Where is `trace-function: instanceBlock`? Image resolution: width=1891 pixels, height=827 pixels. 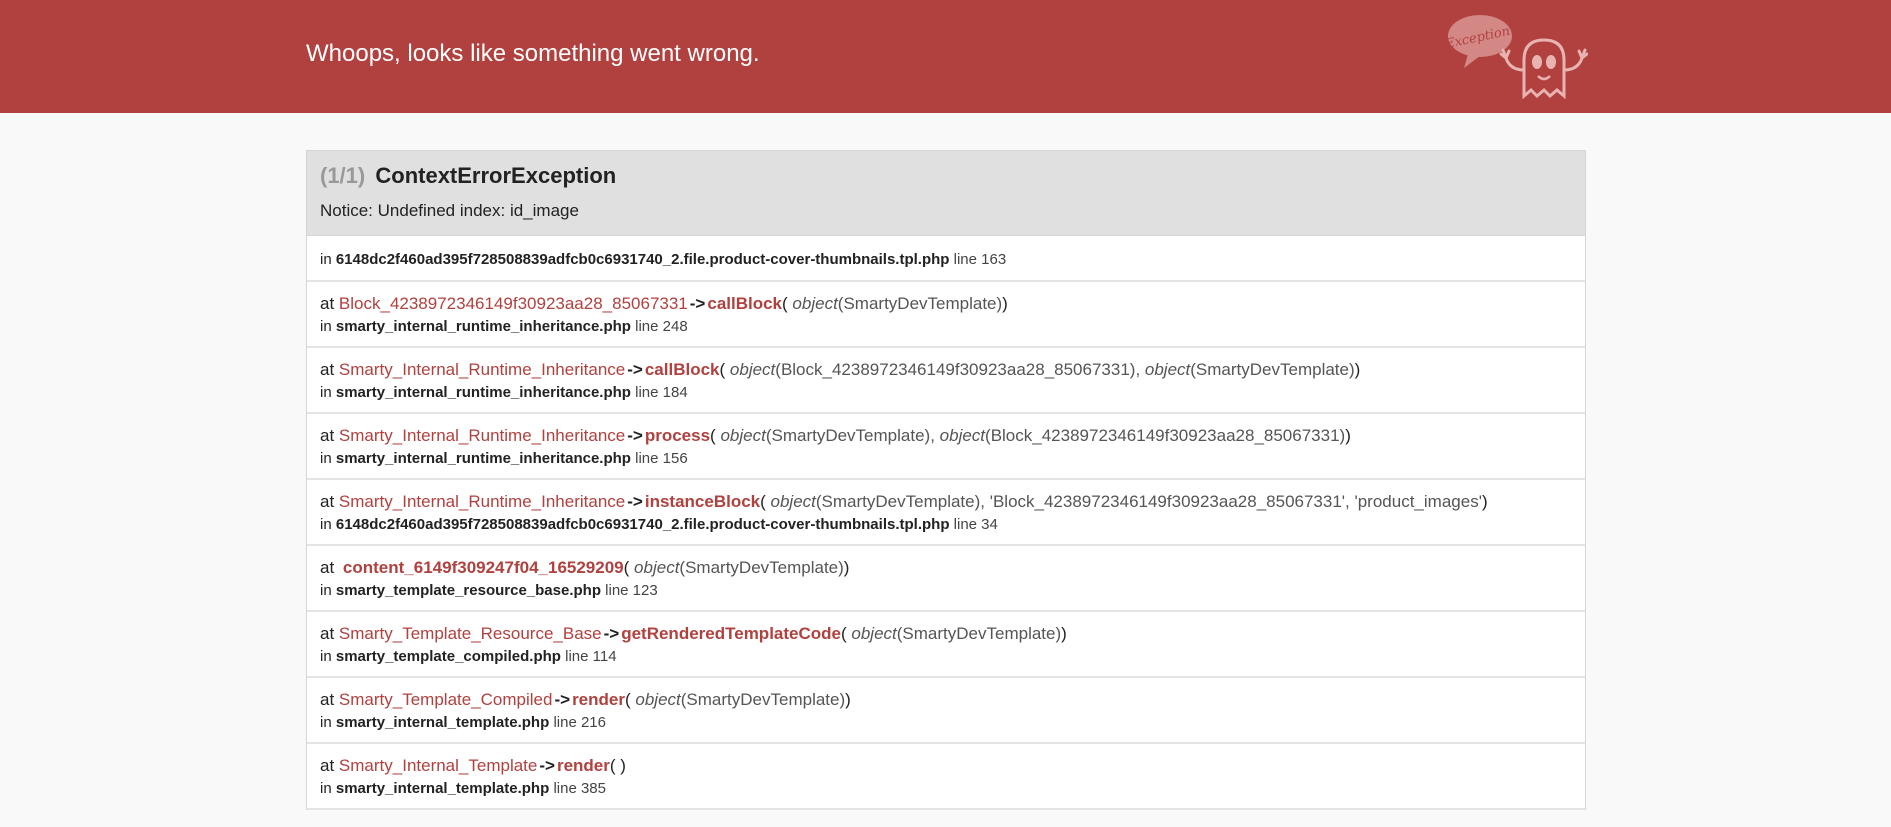 trace-function: instanceBlock is located at coordinates (702, 501).